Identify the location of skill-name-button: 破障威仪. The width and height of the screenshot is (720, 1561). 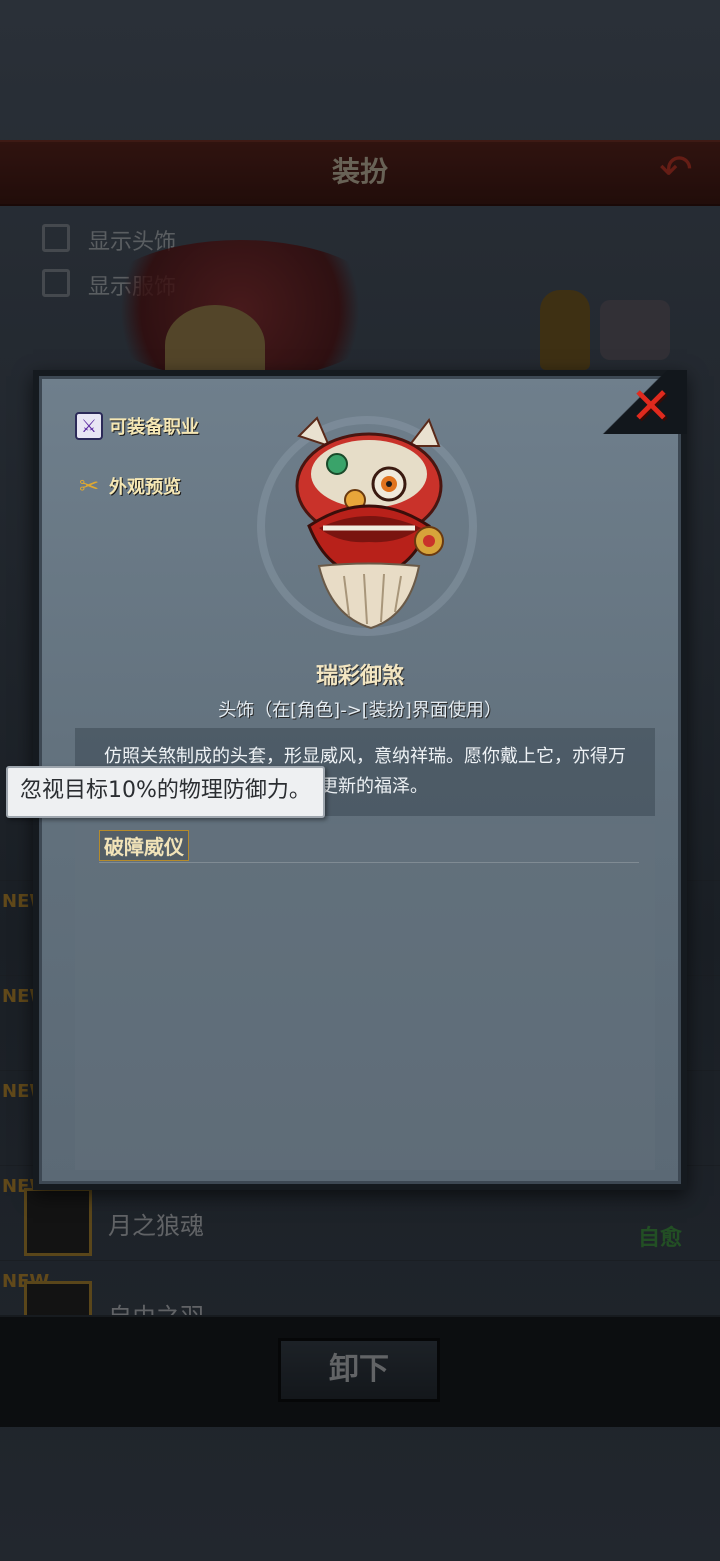
(144, 845).